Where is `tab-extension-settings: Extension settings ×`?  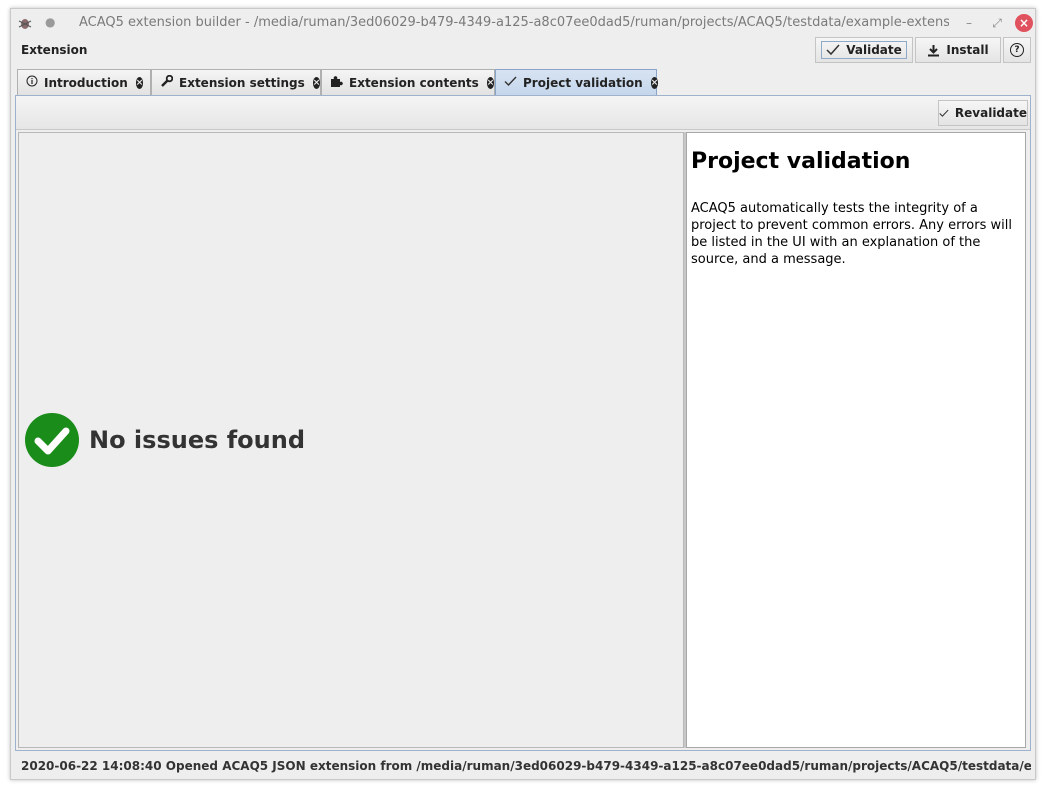 tab-extension-settings: Extension settings × is located at coordinates (236, 82).